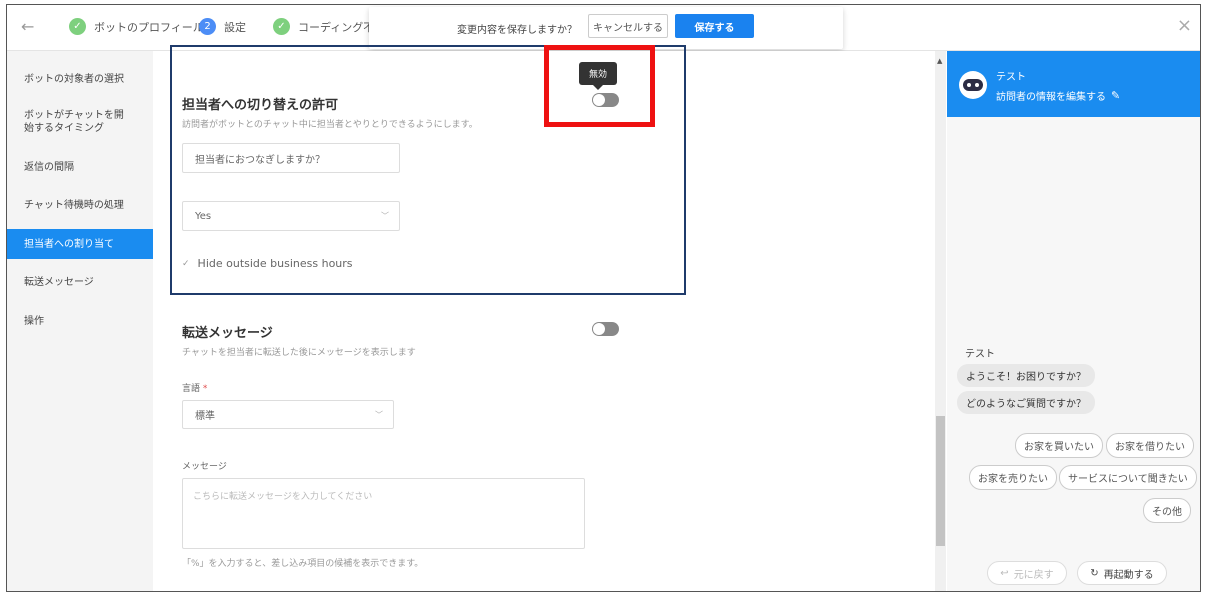 The height and width of the screenshot is (597, 1207). Describe the element at coordinates (517, 30) in the screenshot. I see `save-confirm-message: 変更内容を保存しますか？` at that location.